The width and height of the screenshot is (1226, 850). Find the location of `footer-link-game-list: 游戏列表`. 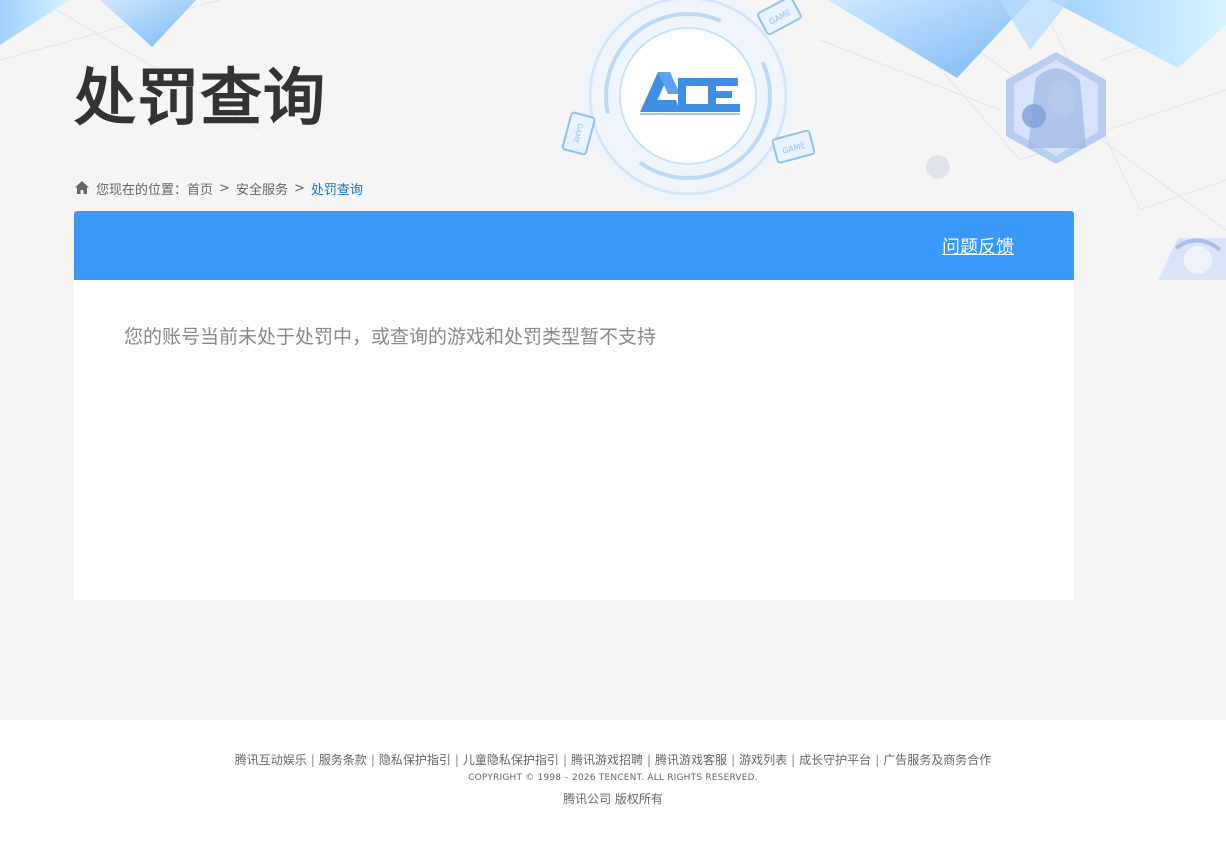

footer-link-game-list: 游戏列表 is located at coordinates (763, 760).